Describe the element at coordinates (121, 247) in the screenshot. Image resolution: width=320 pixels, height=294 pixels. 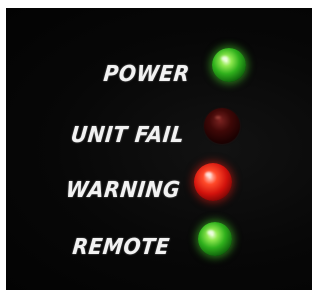
I see `remote-label: REMOTE` at that location.